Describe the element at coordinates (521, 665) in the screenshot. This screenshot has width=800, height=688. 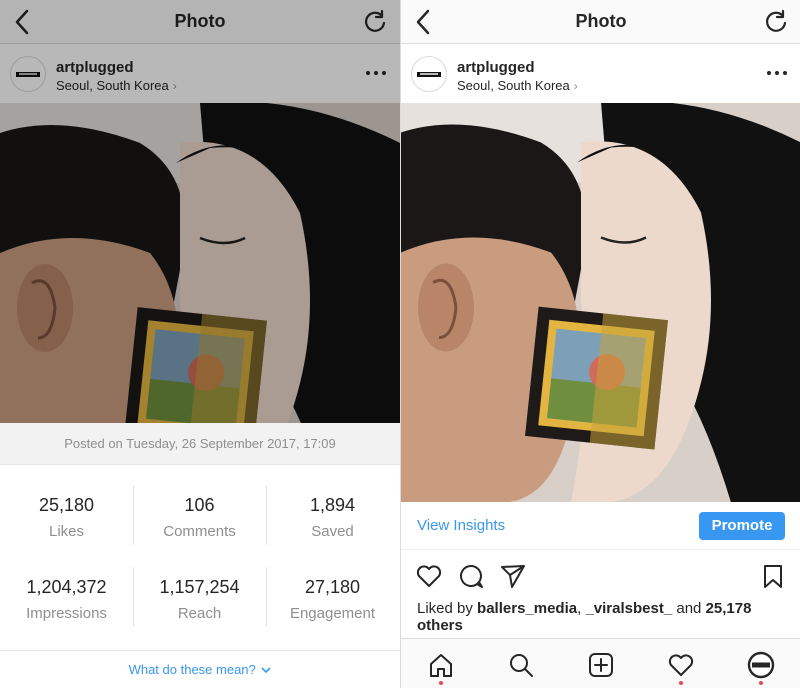
I see `search-icon` at that location.